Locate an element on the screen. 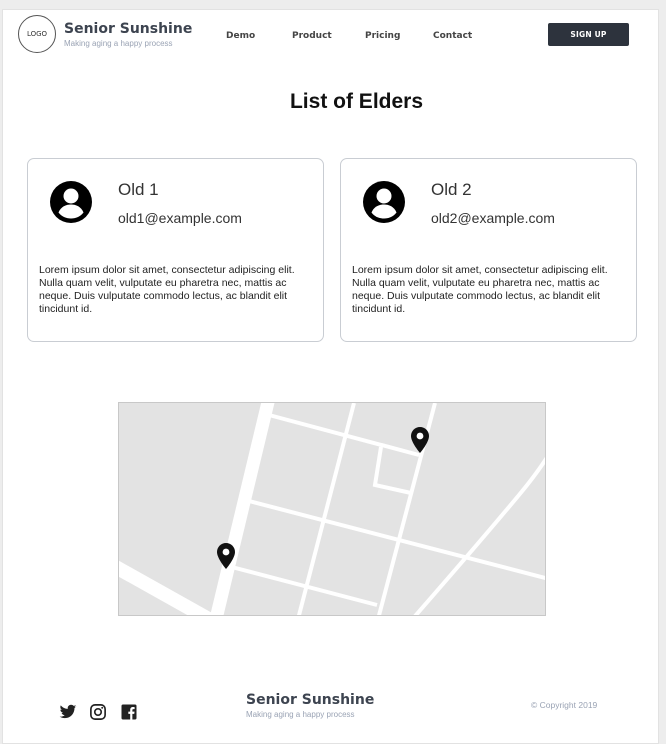 The image size is (666, 744). signup-label: SIGN UP is located at coordinates (588, 34).